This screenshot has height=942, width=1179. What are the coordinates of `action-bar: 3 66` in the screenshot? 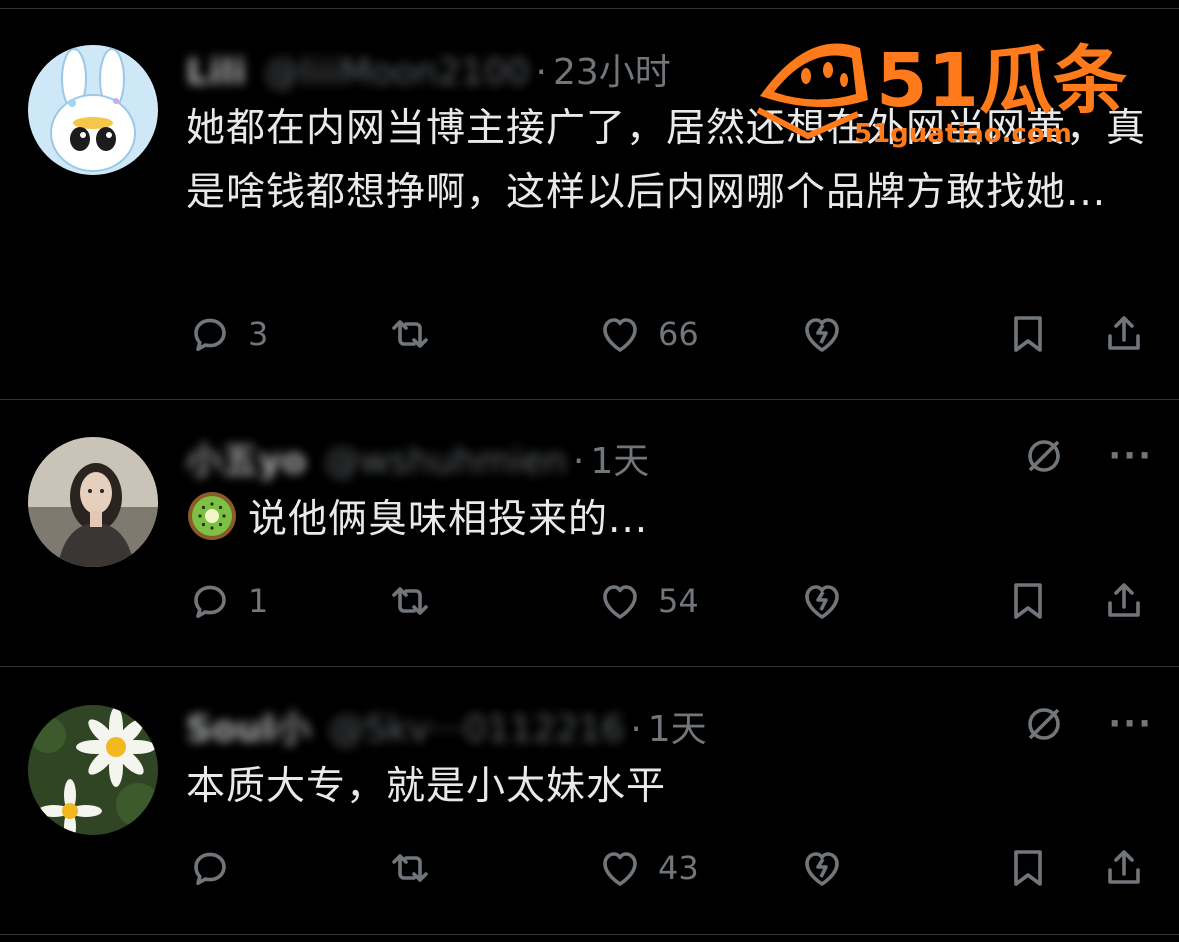 It's located at (666, 334).